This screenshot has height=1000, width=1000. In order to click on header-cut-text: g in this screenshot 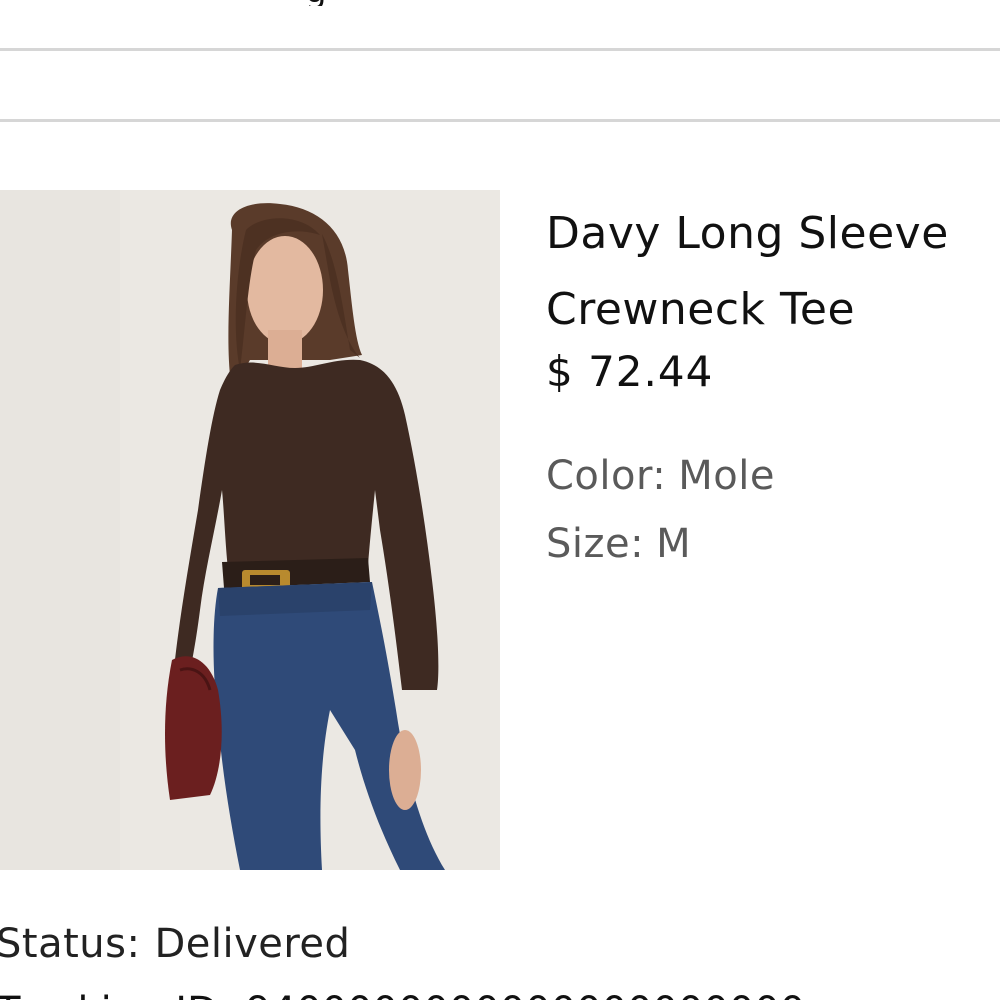, I will do `click(500, 3)`.